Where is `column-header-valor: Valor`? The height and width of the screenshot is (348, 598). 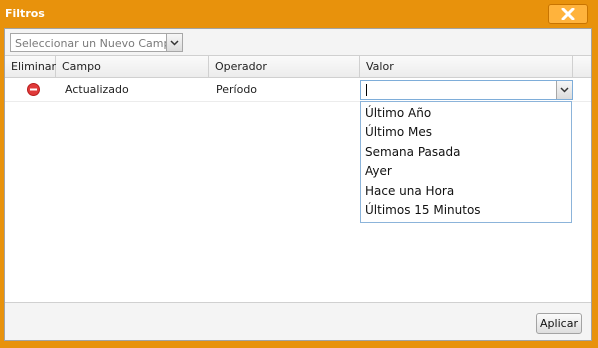
column-header-valor: Valor is located at coordinates (466, 66).